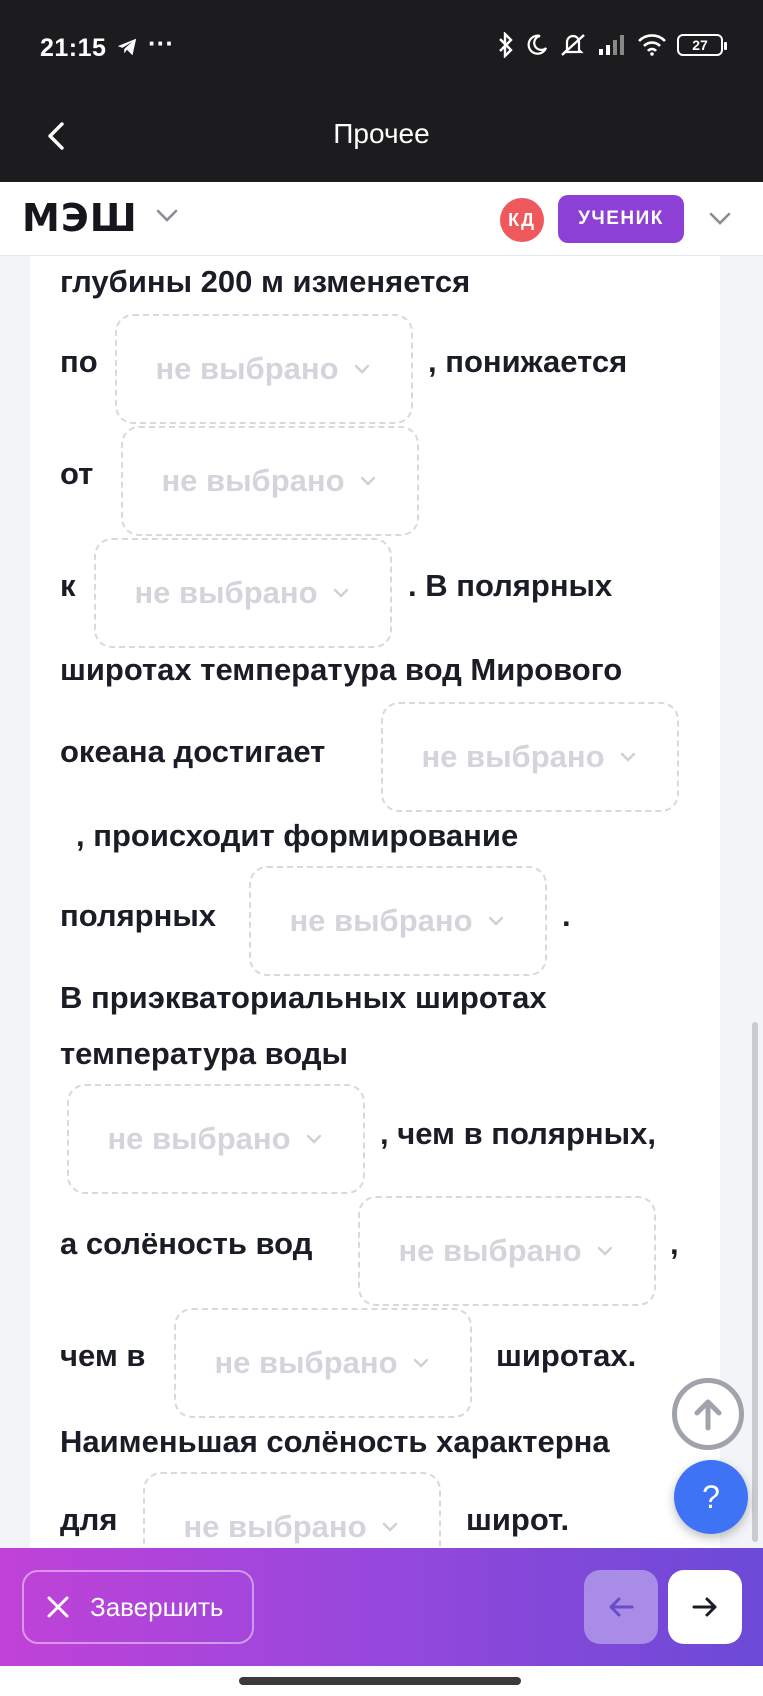  Describe the element at coordinates (335, 1441) in the screenshot. I see `exercise-text: Наименьшая солёность характерна` at that location.